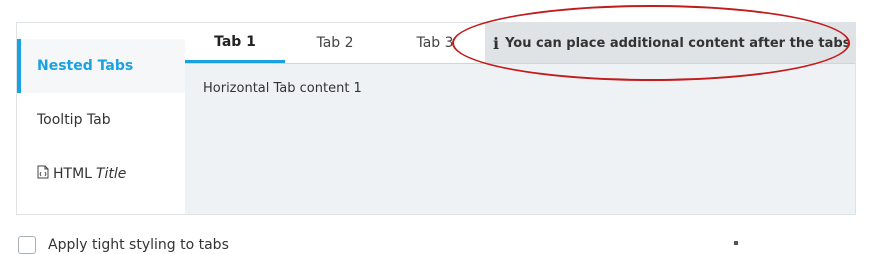 The image size is (880, 254). Describe the element at coordinates (496, 43) in the screenshot. I see `info-icon: i` at that location.